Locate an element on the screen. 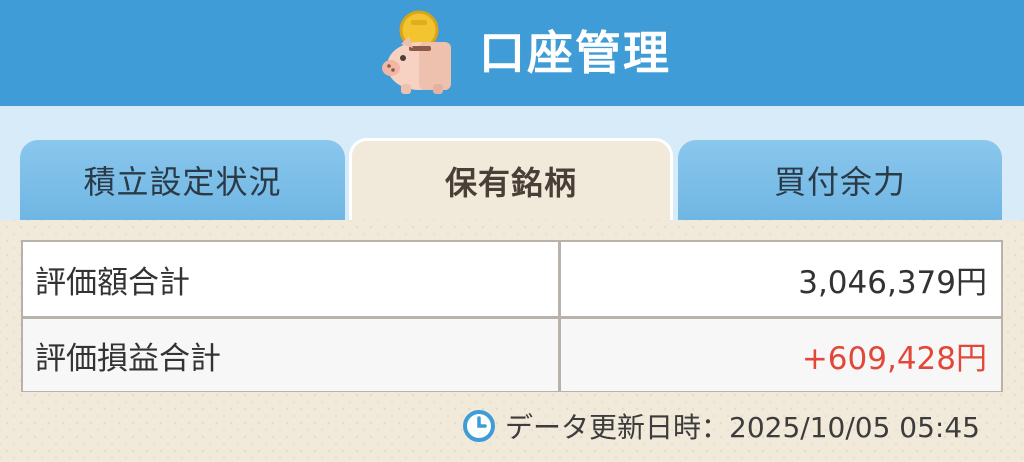 Image resolution: width=1024 pixels, height=462 pixels. profit-loss-total-value: +609,428円 is located at coordinates (781, 355).